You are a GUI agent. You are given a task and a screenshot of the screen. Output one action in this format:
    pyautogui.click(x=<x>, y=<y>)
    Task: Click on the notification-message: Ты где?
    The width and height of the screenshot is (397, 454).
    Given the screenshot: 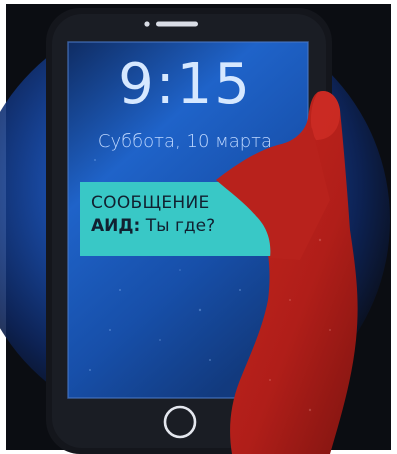 What is the action you would take?
    pyautogui.click(x=178, y=226)
    